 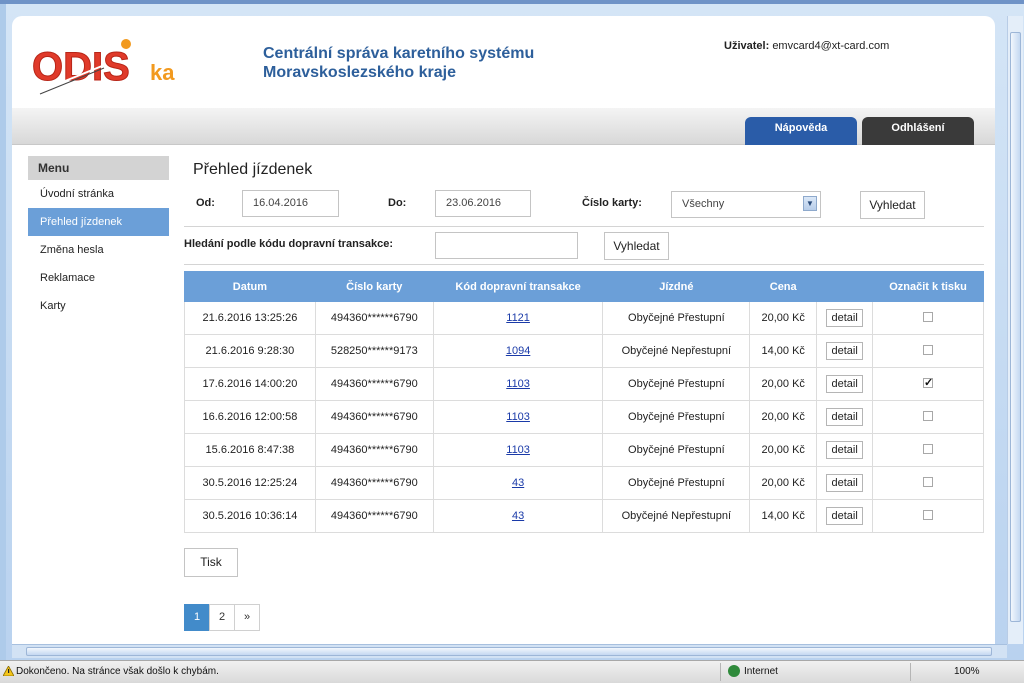 What do you see at coordinates (810, 203) in the screenshot?
I see `chevron-down-icon: ▼` at bounding box center [810, 203].